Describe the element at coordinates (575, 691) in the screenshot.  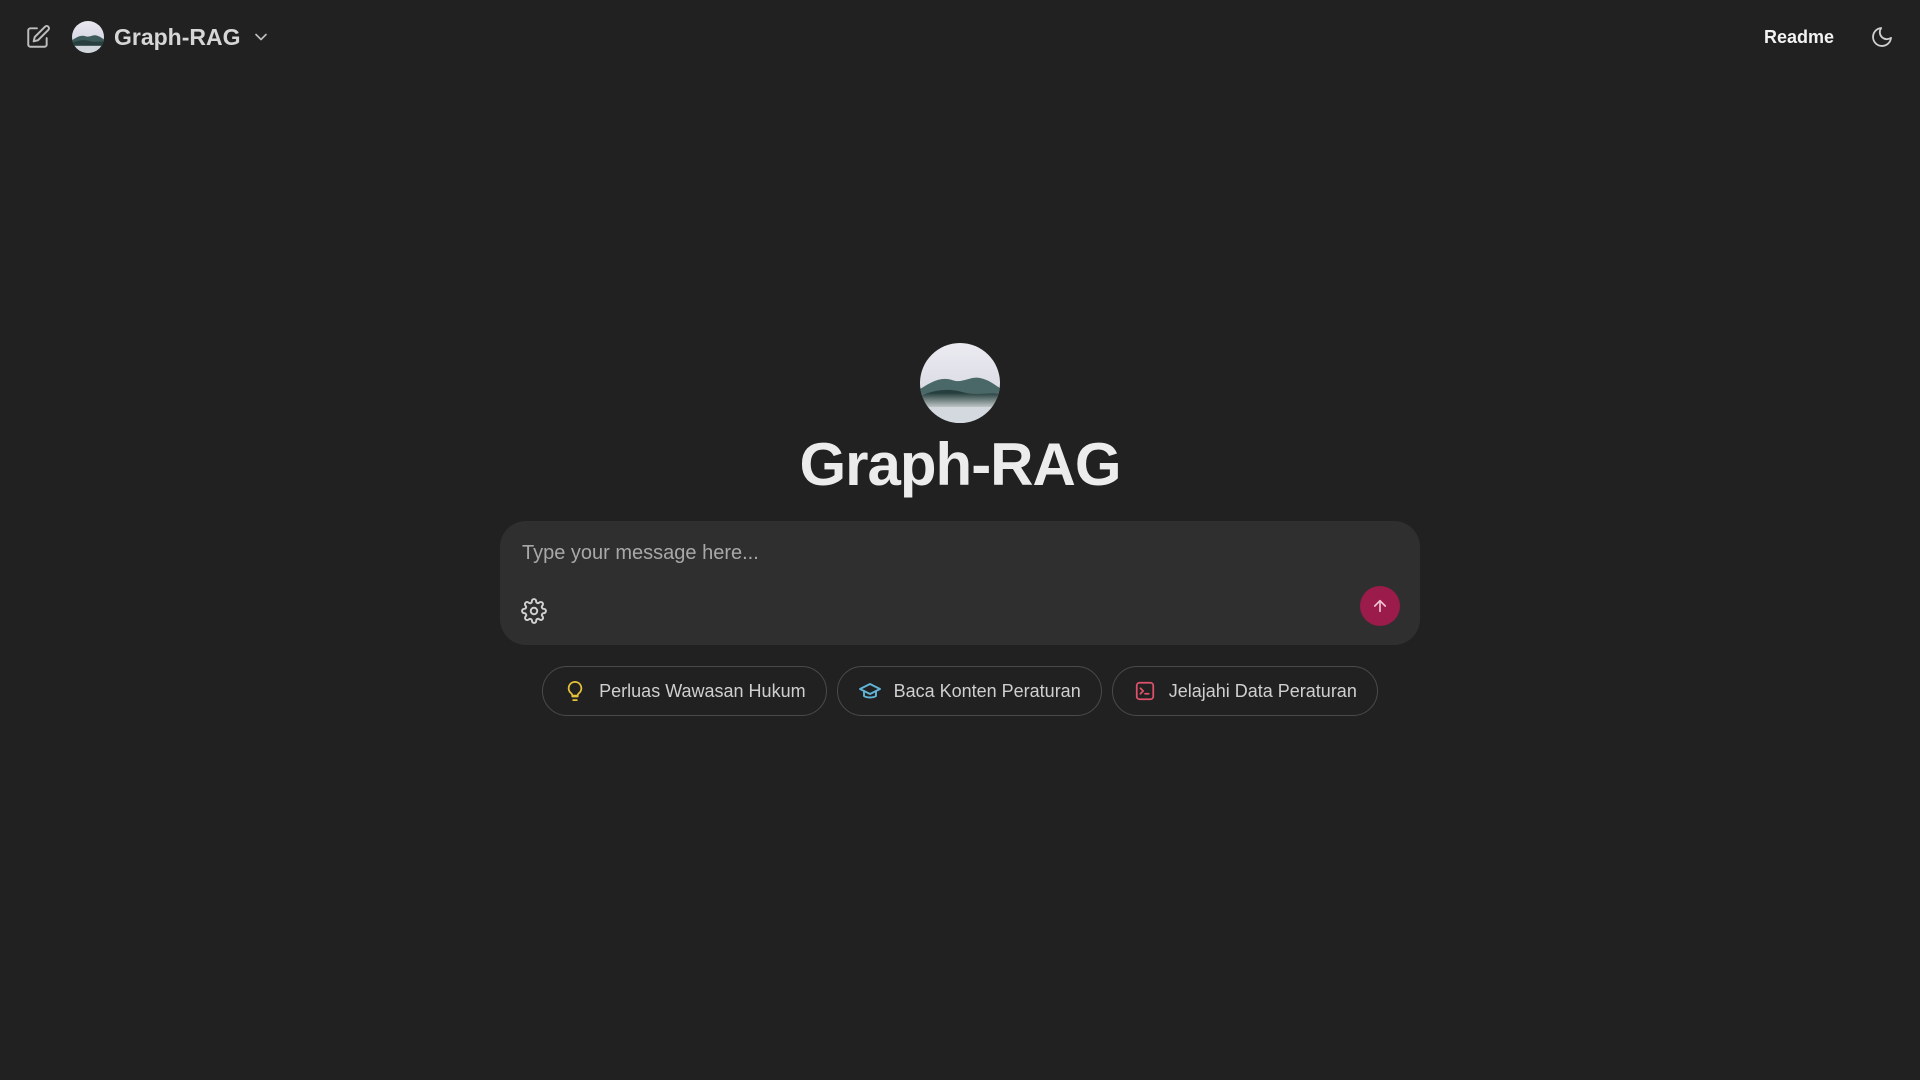
I see `lightbulb-icon` at that location.